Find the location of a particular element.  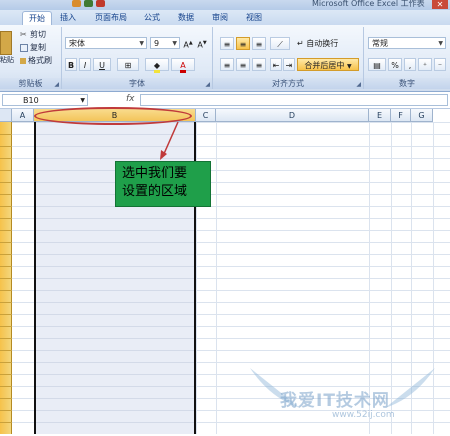

watermark: 我爱IT技术网 www.52ij.com is located at coordinates (342, 396).